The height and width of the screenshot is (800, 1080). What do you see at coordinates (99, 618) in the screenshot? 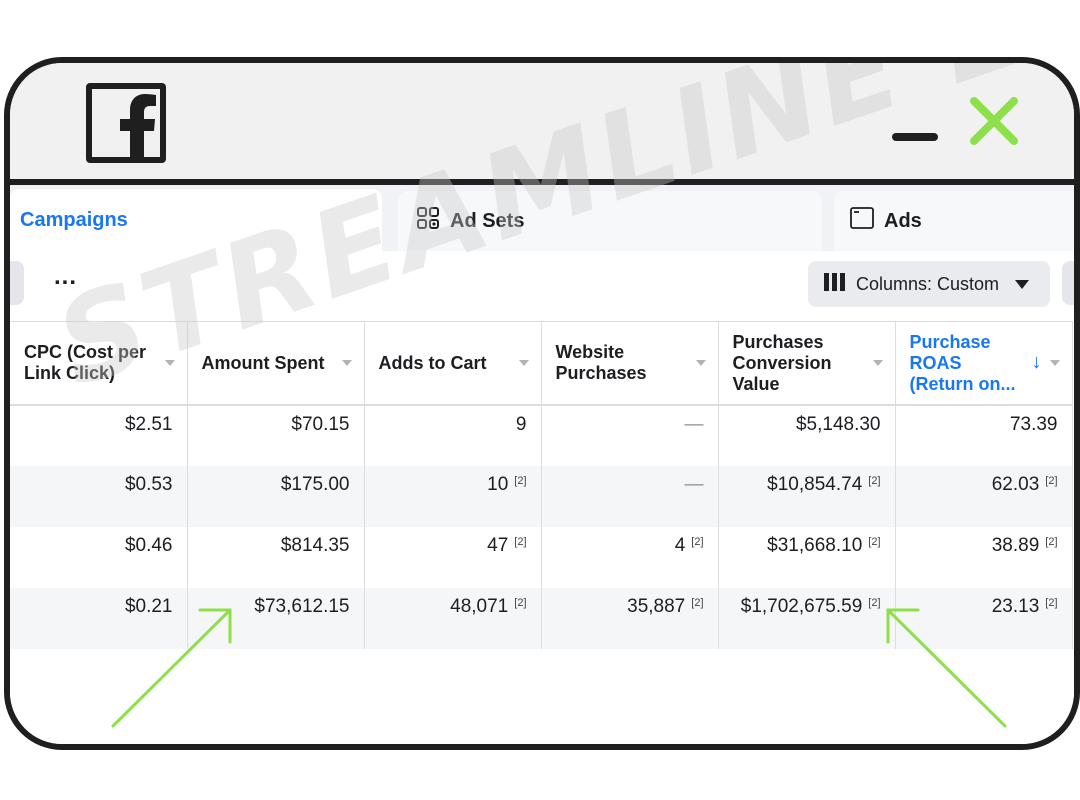
I see `cell-cpc: $0.21` at bounding box center [99, 618].